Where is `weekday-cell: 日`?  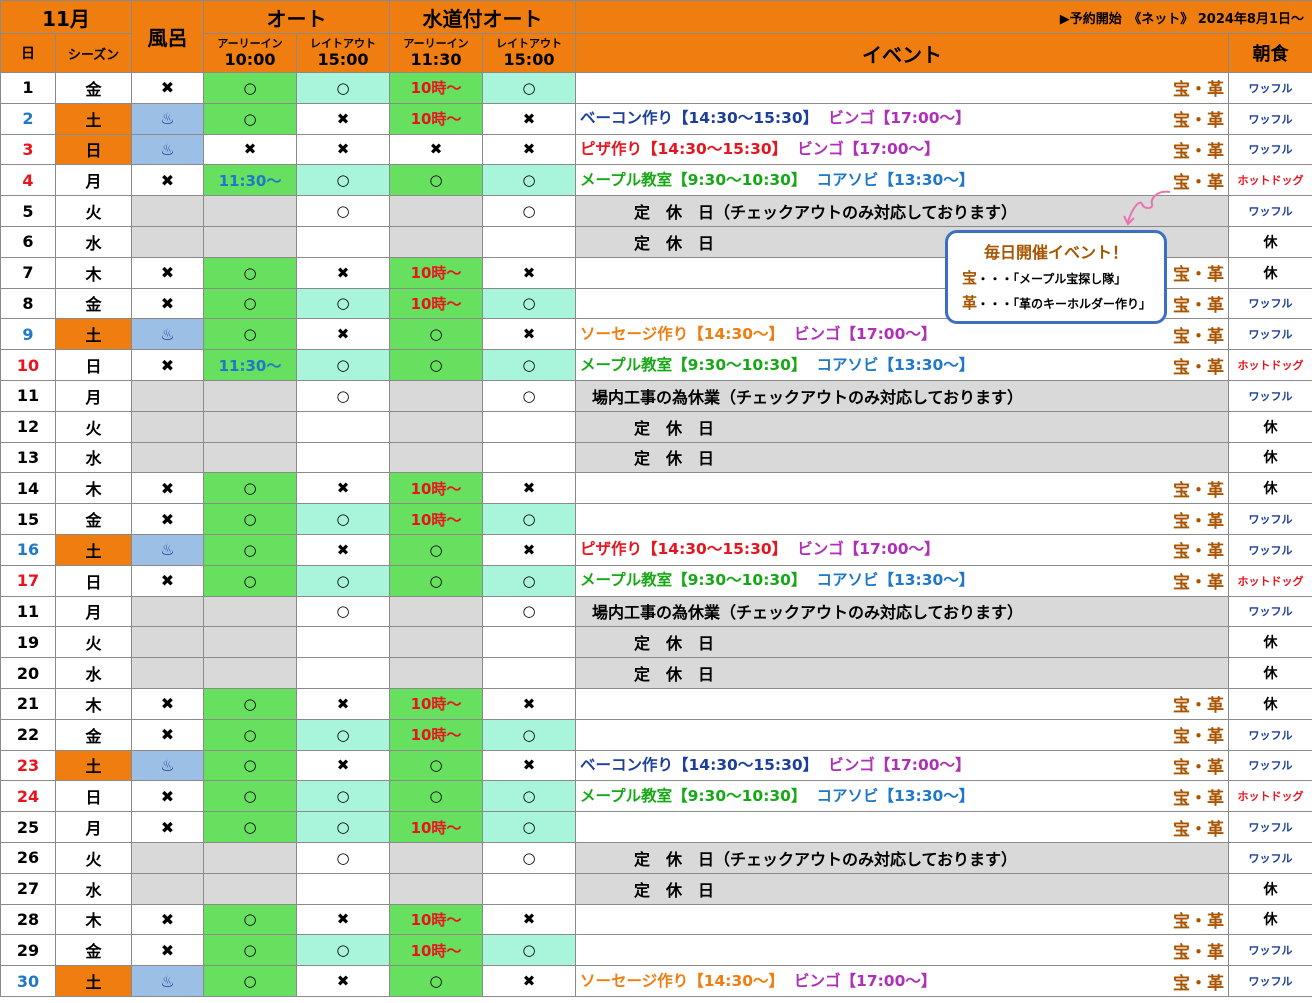 weekday-cell: 日 is located at coordinates (93, 149).